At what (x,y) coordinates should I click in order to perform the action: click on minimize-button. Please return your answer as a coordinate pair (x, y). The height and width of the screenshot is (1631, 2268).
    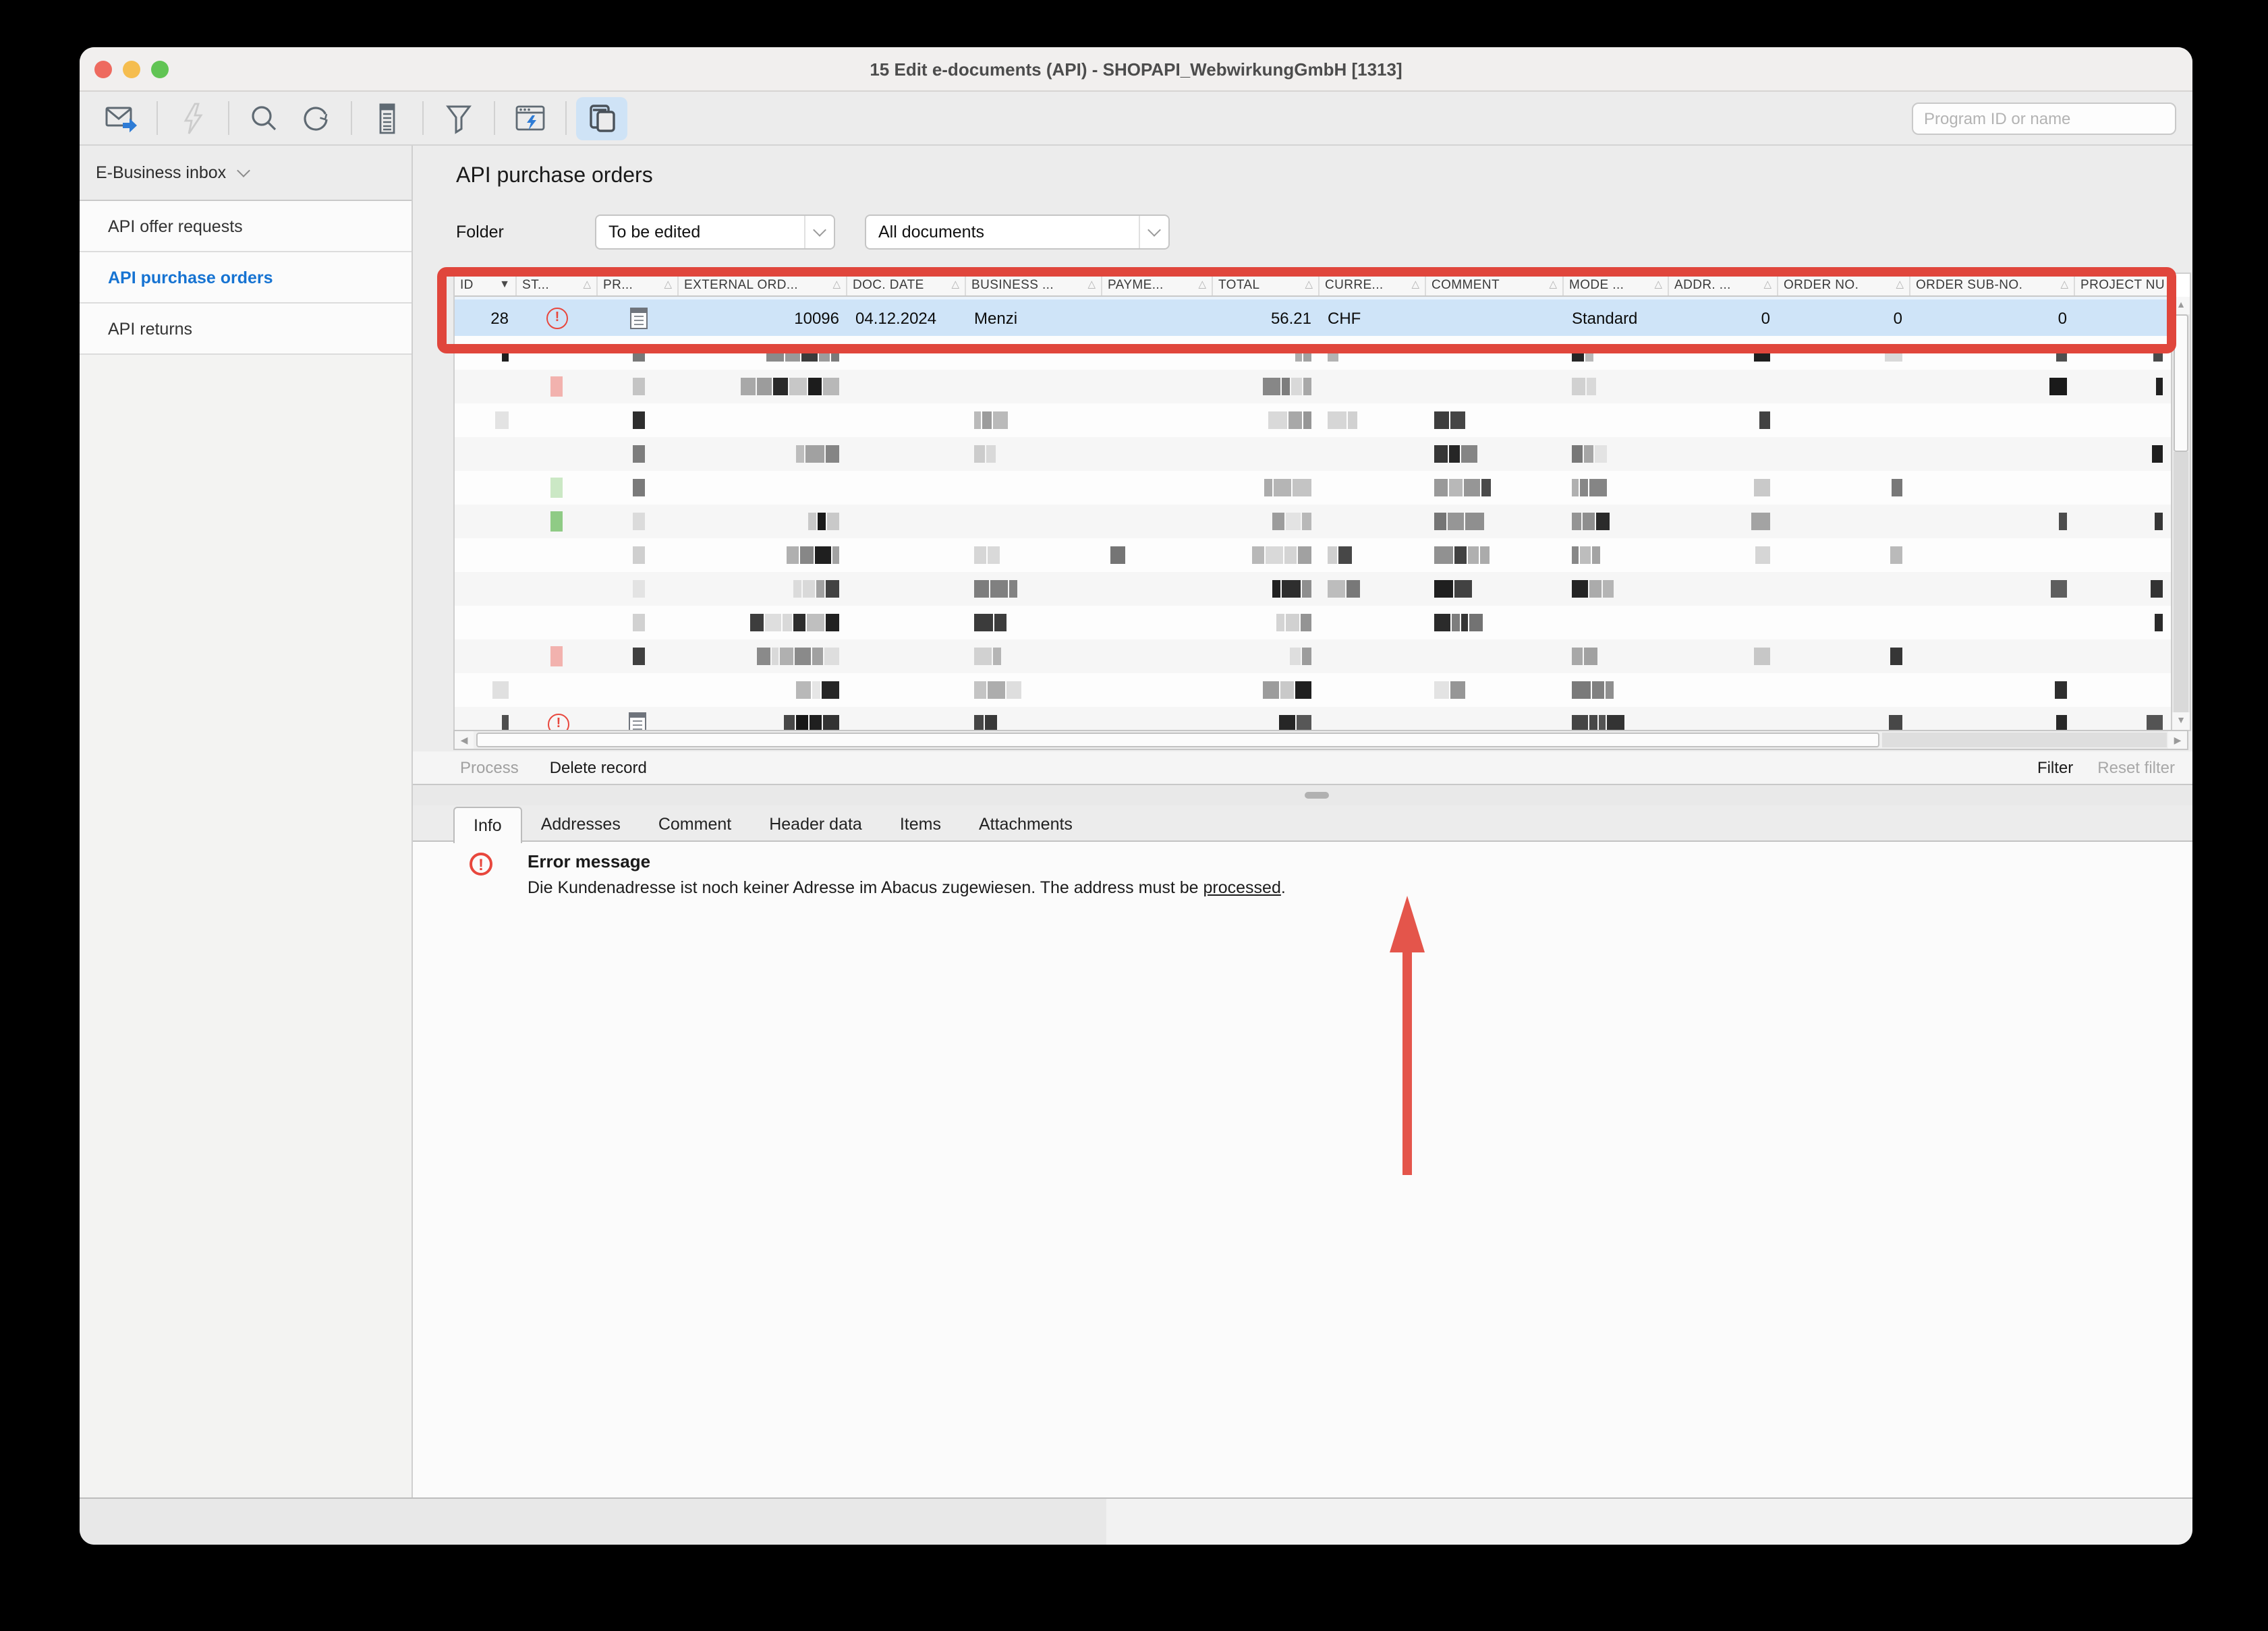
    Looking at the image, I should click on (131, 69).